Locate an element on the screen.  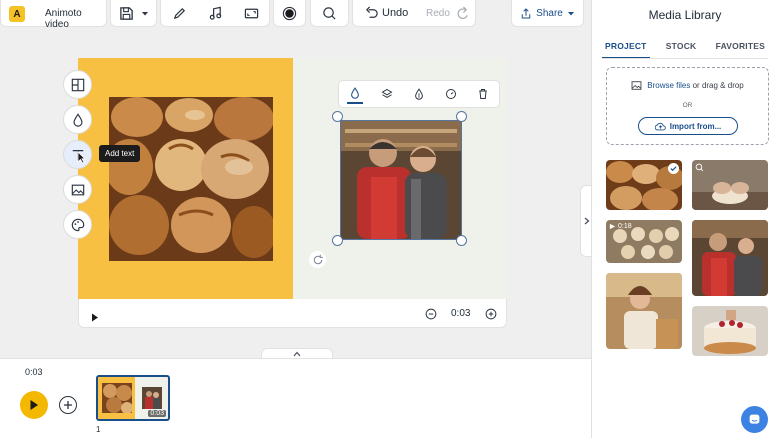
share-label: Share is located at coordinates (549, 13).